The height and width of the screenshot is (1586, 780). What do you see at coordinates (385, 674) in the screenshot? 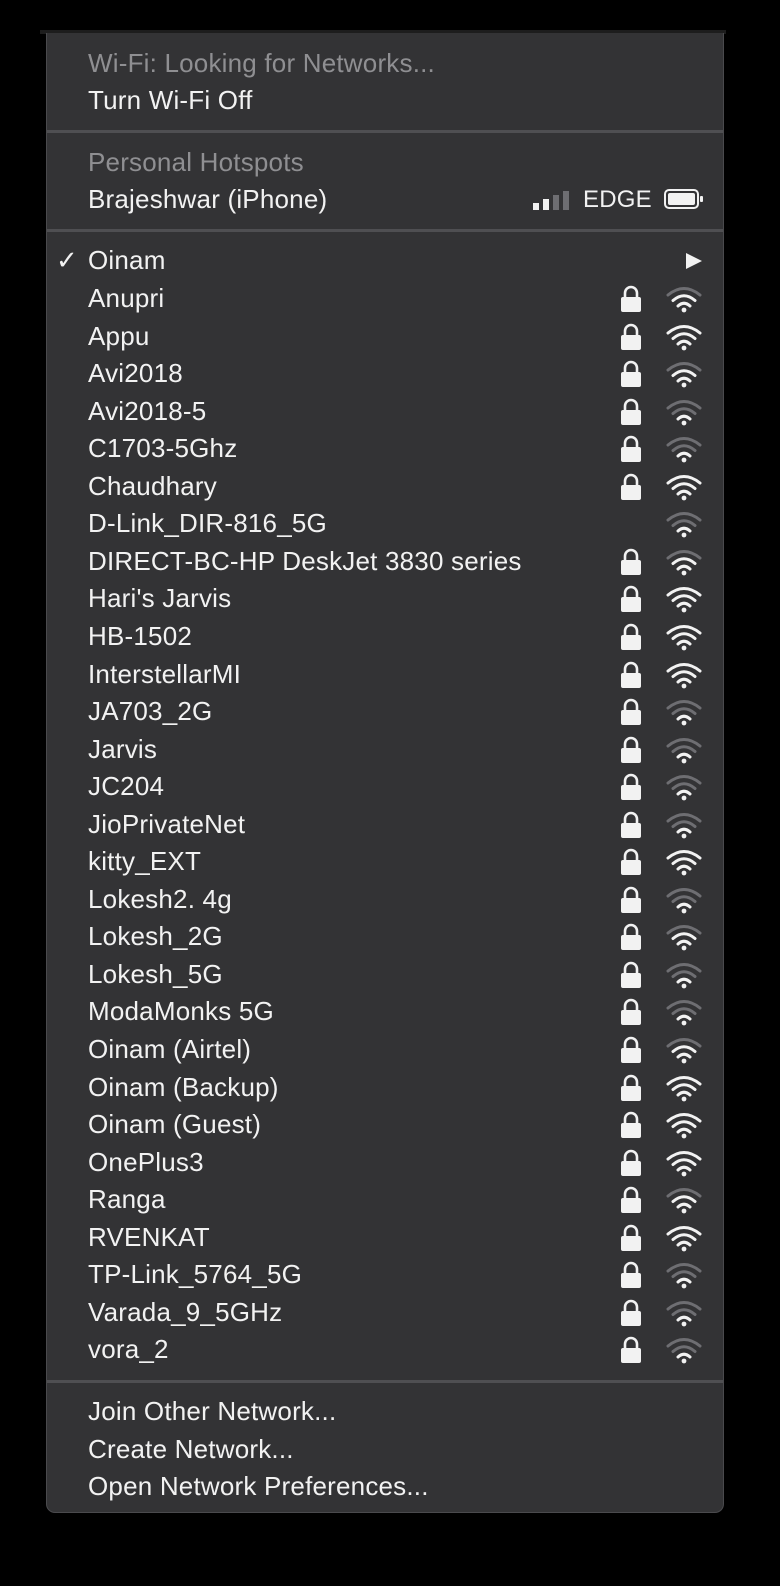
I see `network-item: InterstellarMI` at bounding box center [385, 674].